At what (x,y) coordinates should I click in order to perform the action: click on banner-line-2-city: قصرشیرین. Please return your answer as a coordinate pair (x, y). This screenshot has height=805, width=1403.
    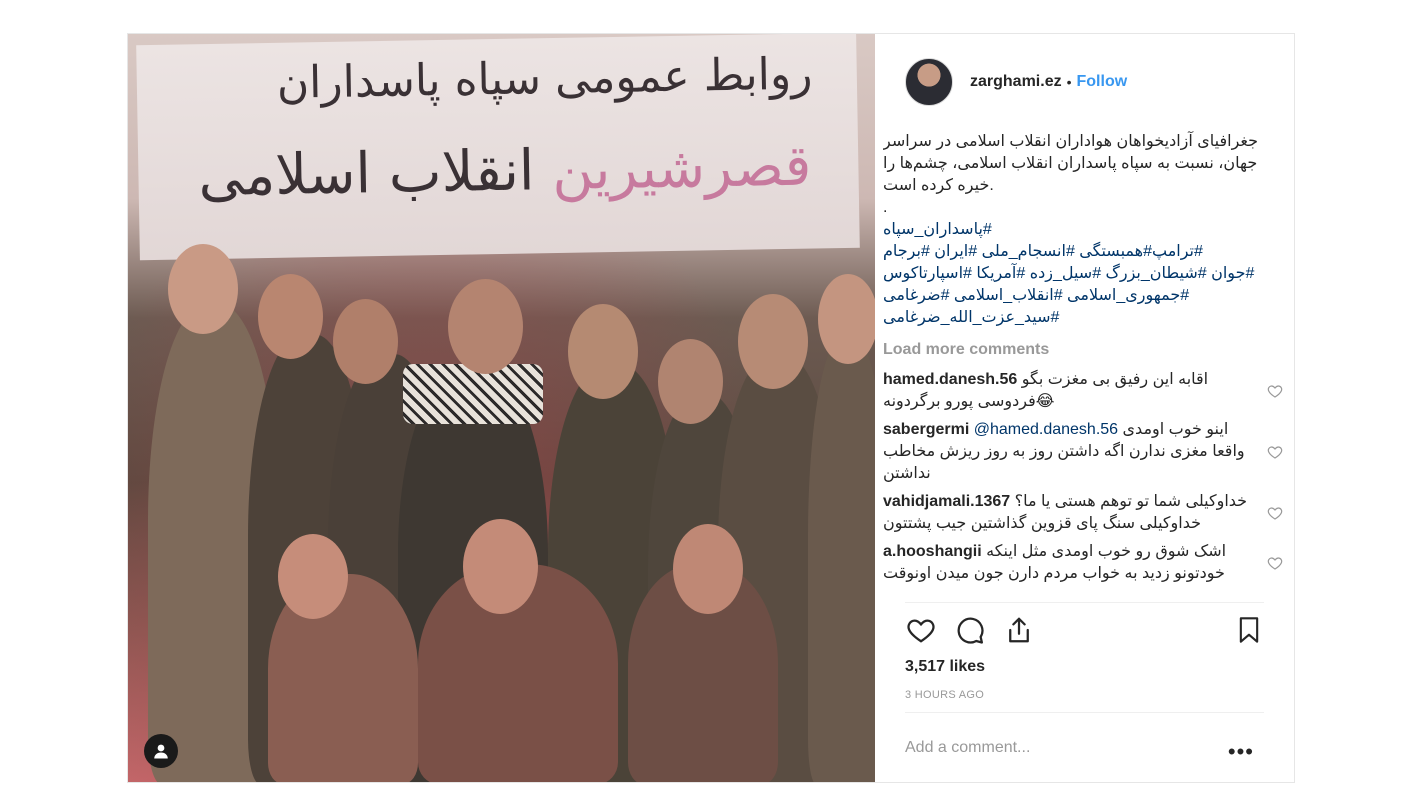
    Looking at the image, I should click on (681, 168).